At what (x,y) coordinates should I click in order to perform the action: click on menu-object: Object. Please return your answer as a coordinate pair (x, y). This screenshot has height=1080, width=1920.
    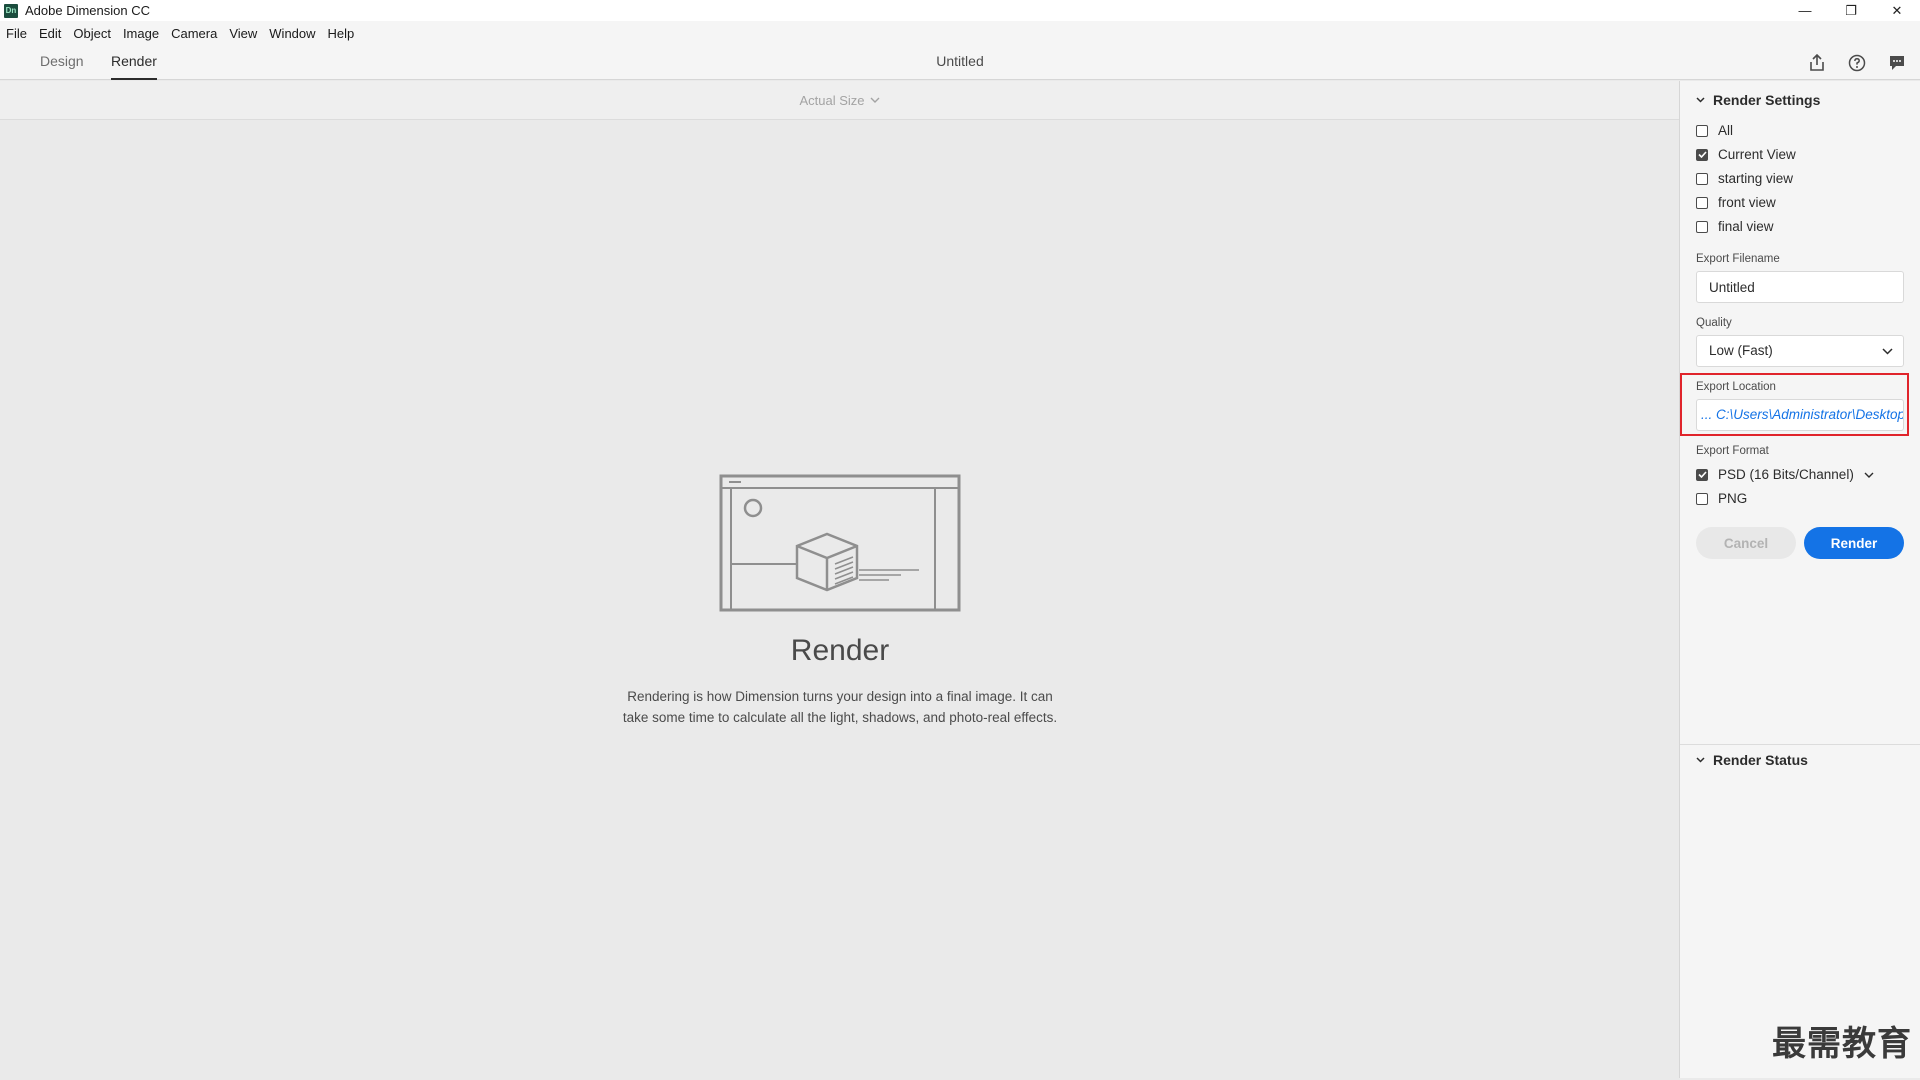
    Looking at the image, I should click on (92, 33).